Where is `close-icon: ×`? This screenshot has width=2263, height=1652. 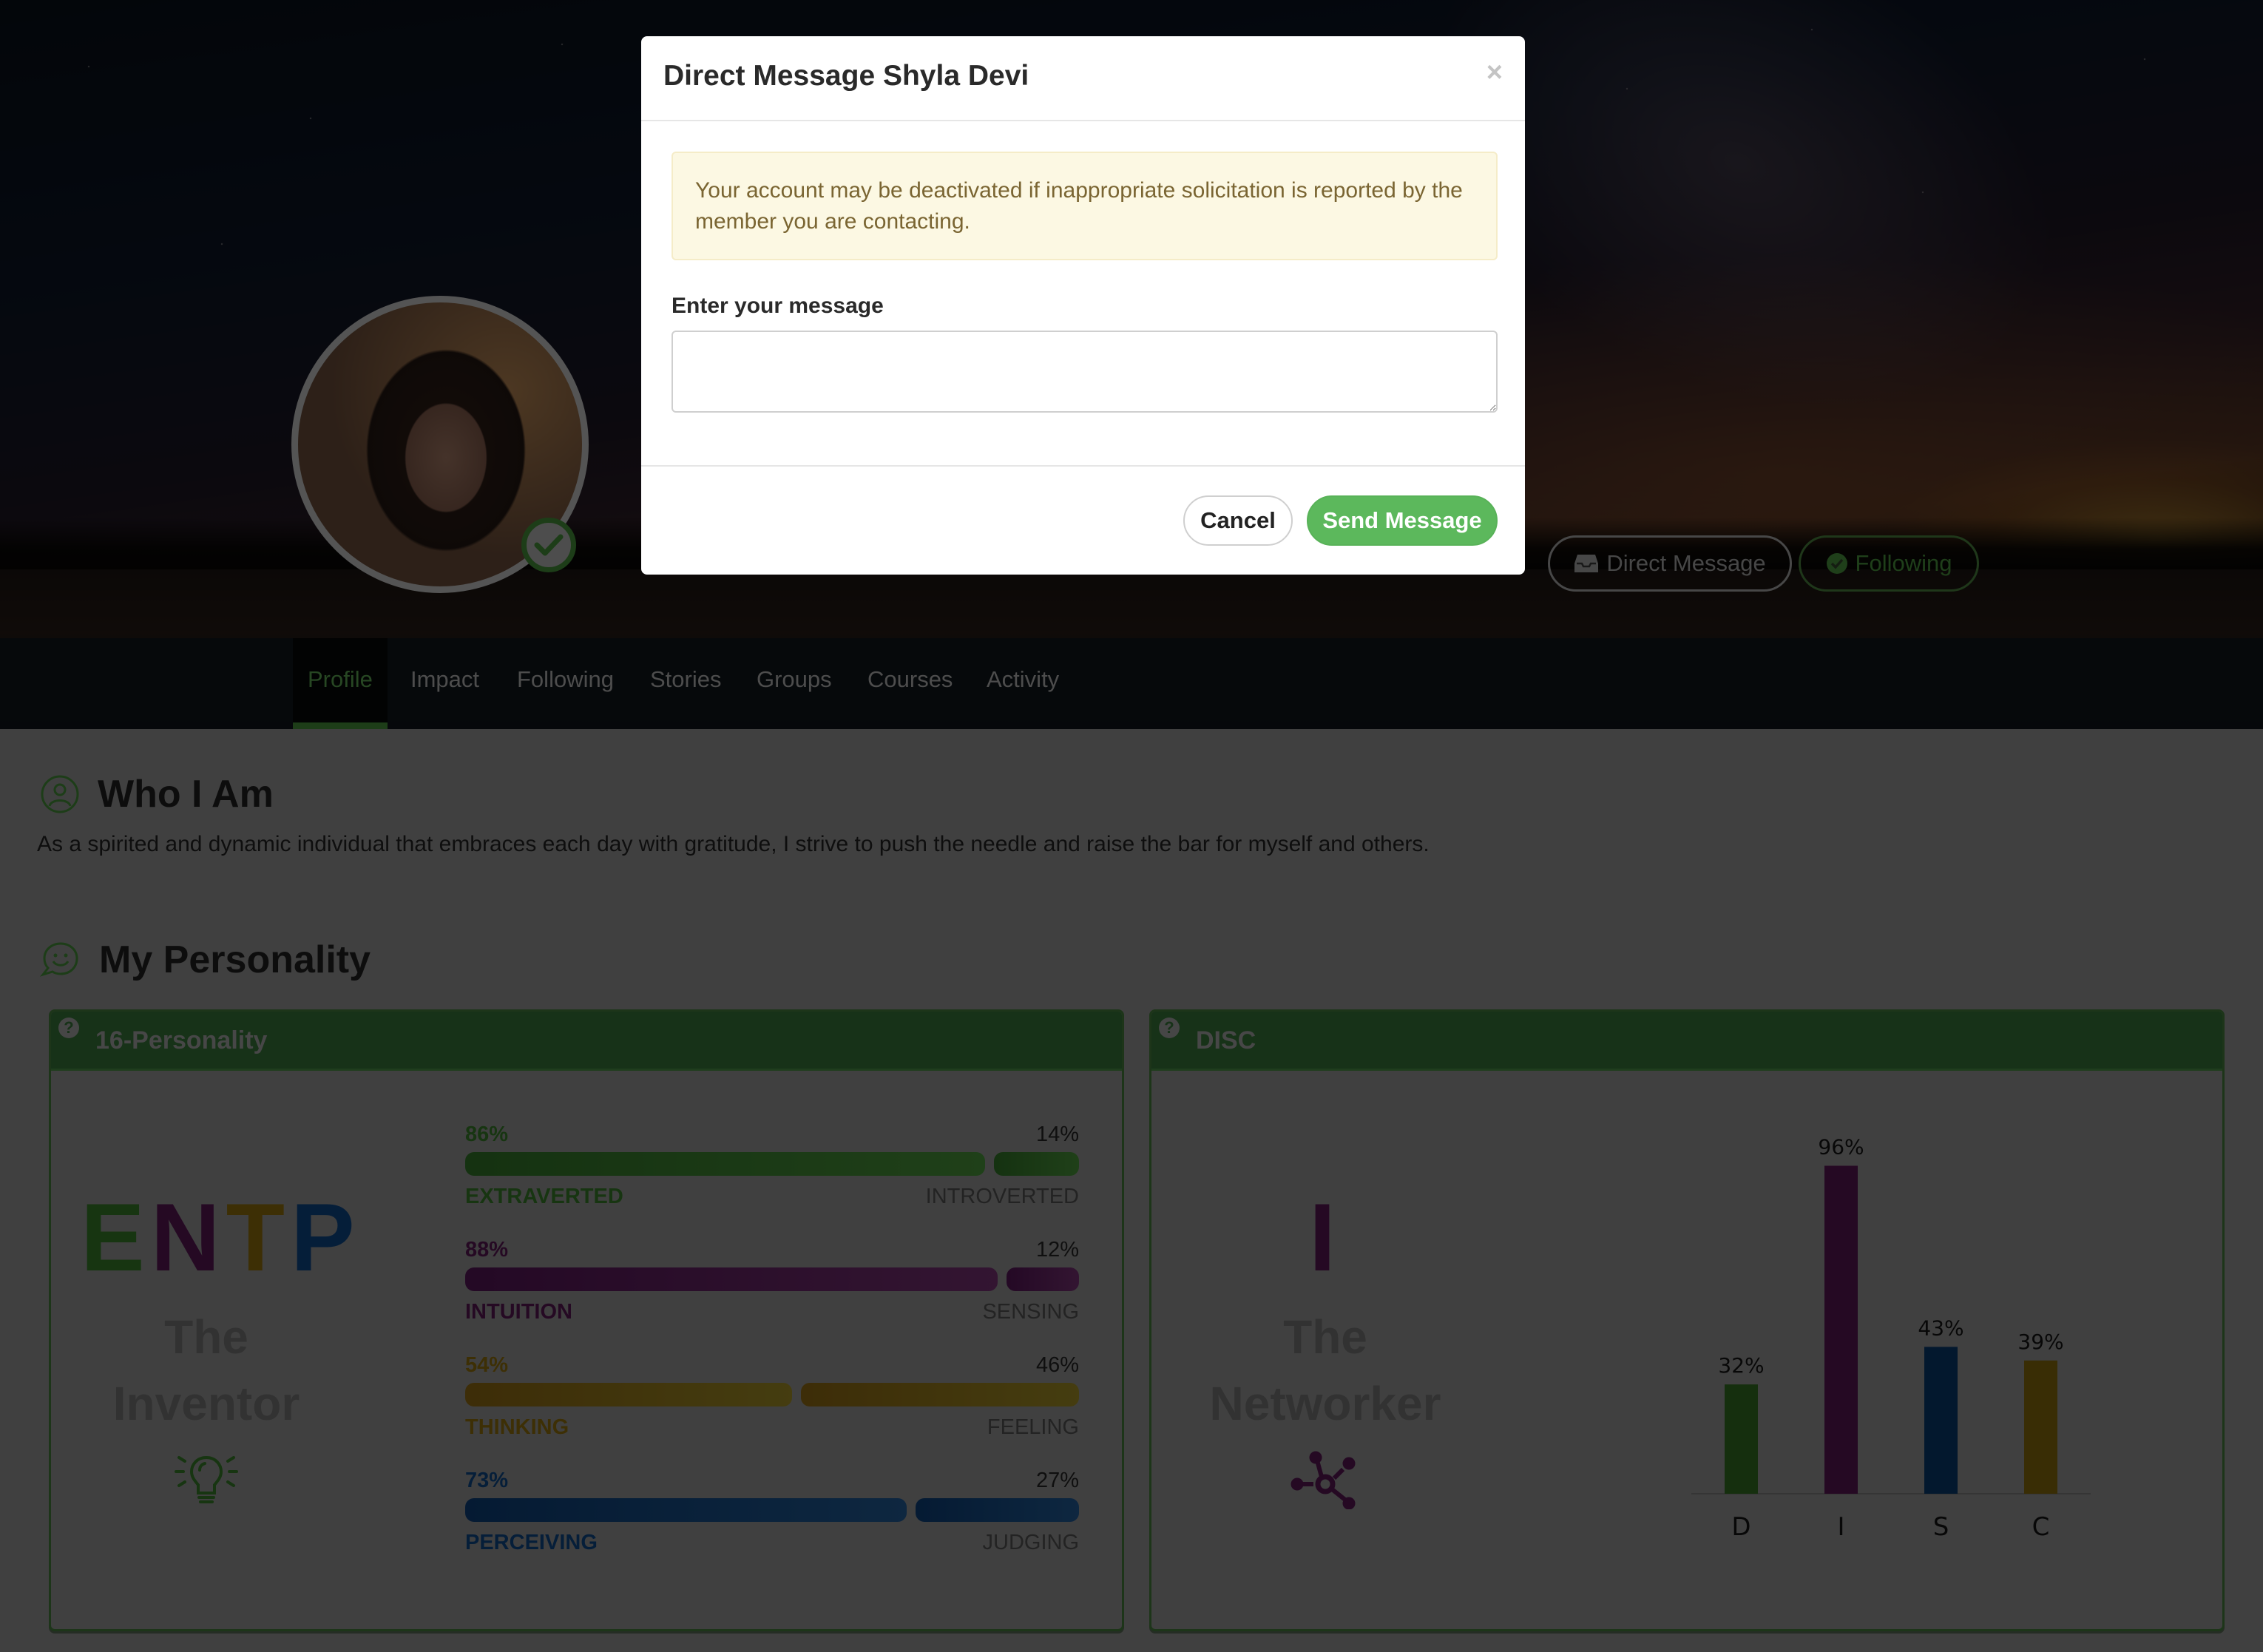
close-icon: × is located at coordinates (1494, 73).